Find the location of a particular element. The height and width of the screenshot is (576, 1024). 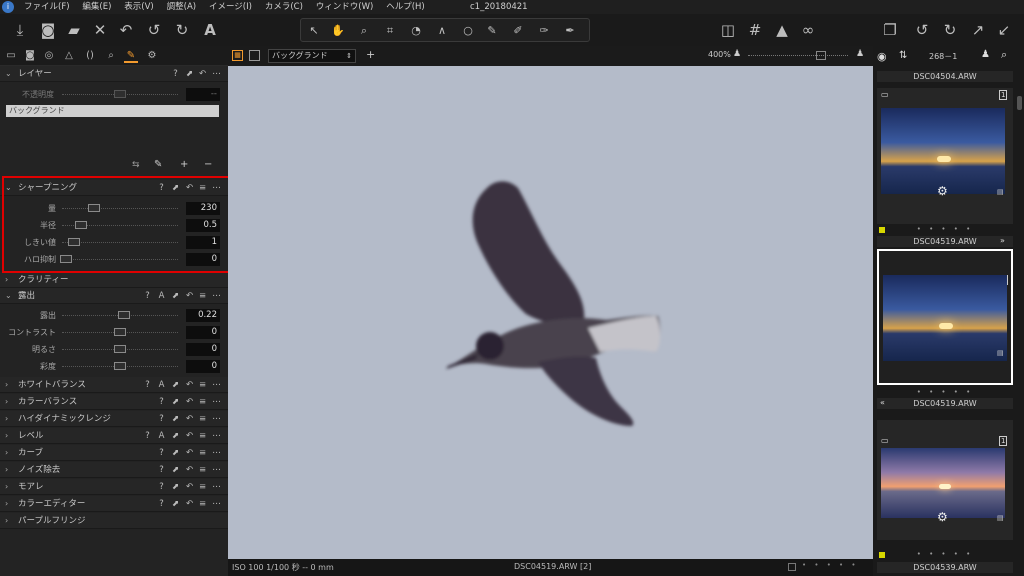

layers-header: ⌄ レイヤー ? ⬈ ↶ ⋯ is located at coordinates (114, 74).